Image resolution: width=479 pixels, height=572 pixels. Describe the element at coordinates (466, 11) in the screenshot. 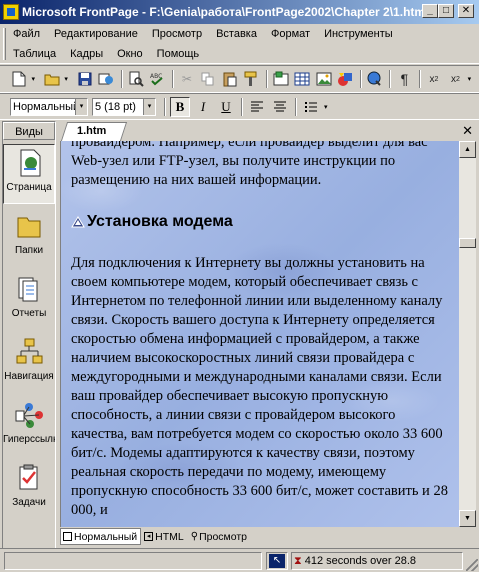

I see `close-button: ✕` at that location.